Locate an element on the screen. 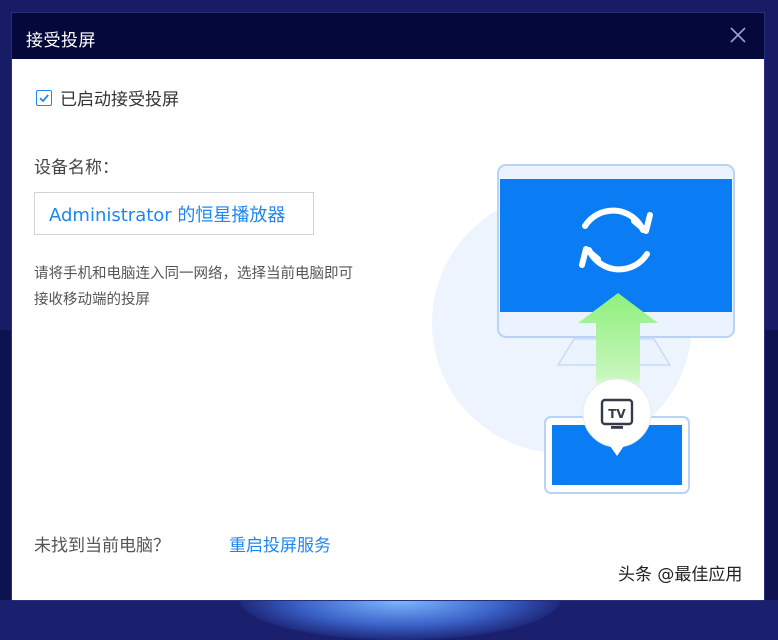  enable-receive-row: 已启动接受投屏 is located at coordinates (107, 97).